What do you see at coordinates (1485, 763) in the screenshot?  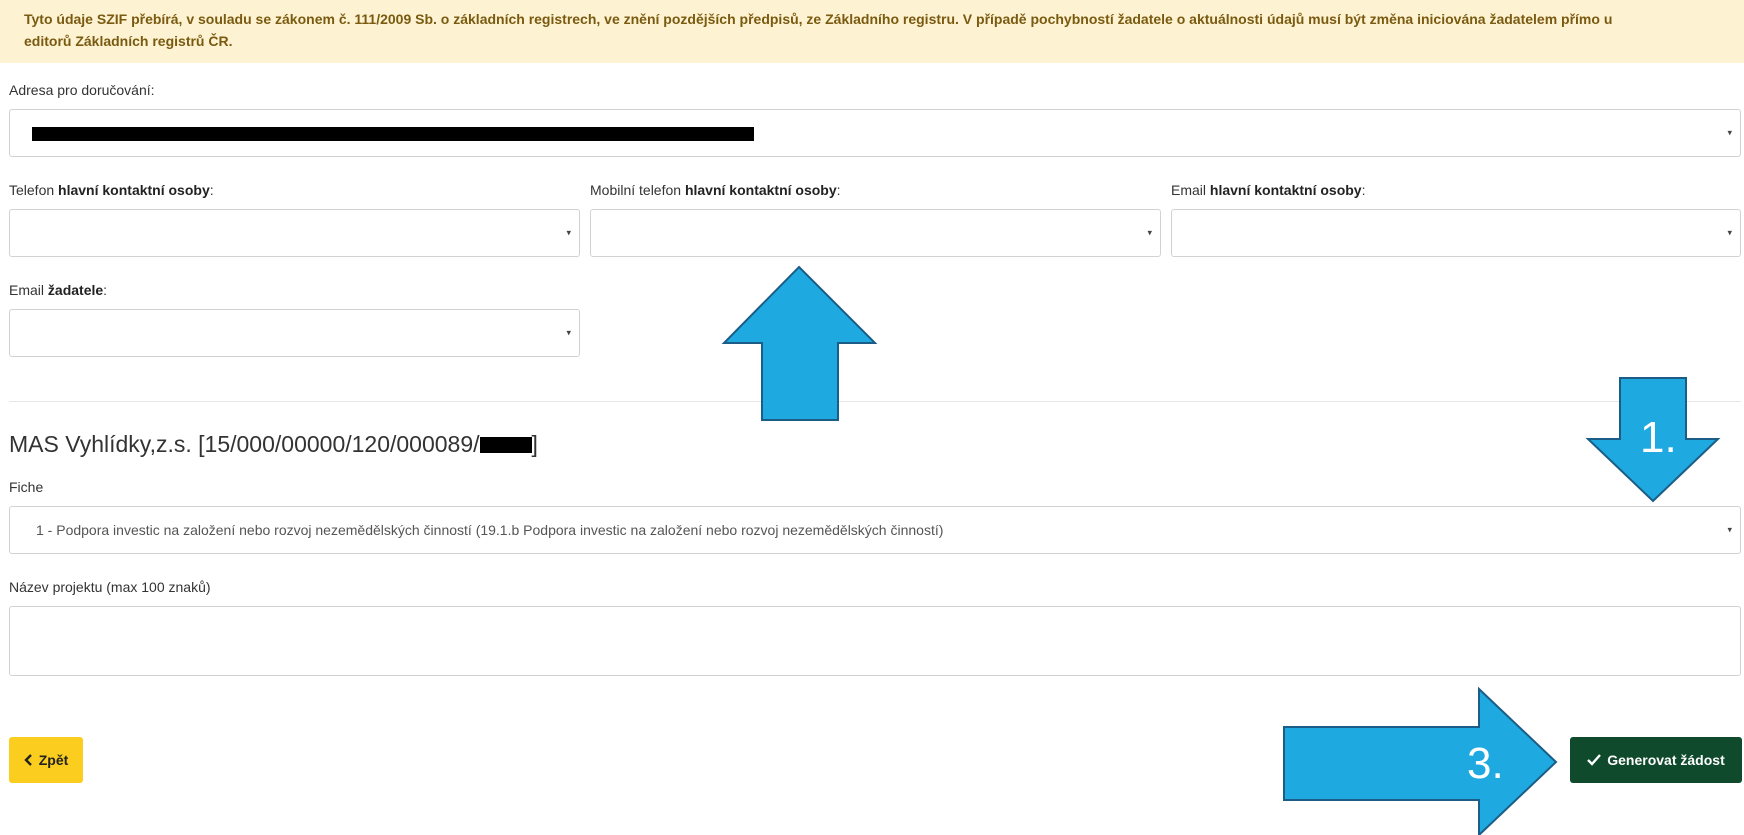 I see `step-3-label: 3.` at bounding box center [1485, 763].